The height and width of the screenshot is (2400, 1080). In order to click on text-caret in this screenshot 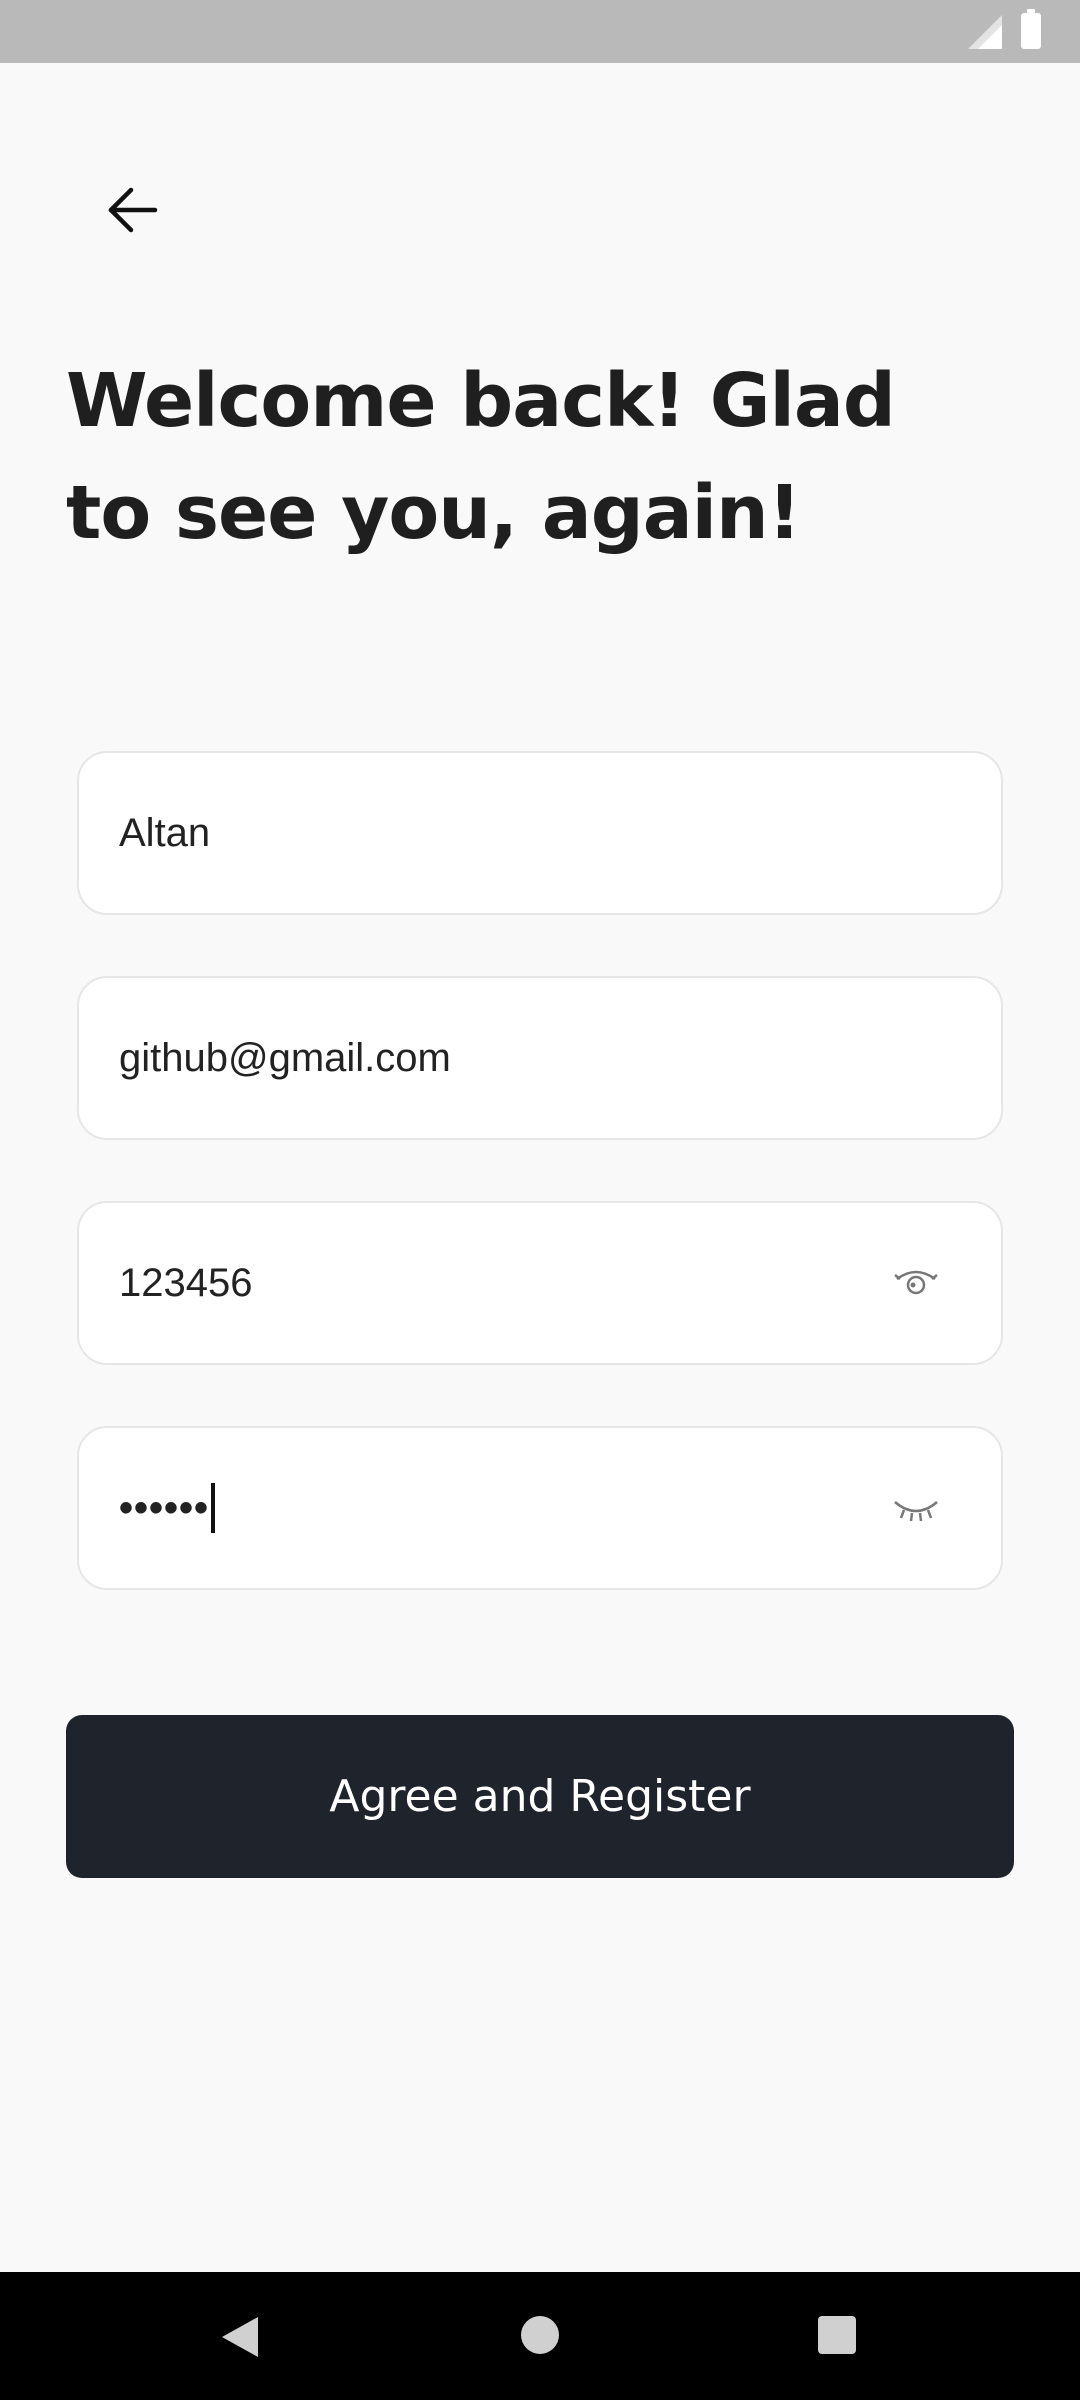, I will do `click(213, 1508)`.